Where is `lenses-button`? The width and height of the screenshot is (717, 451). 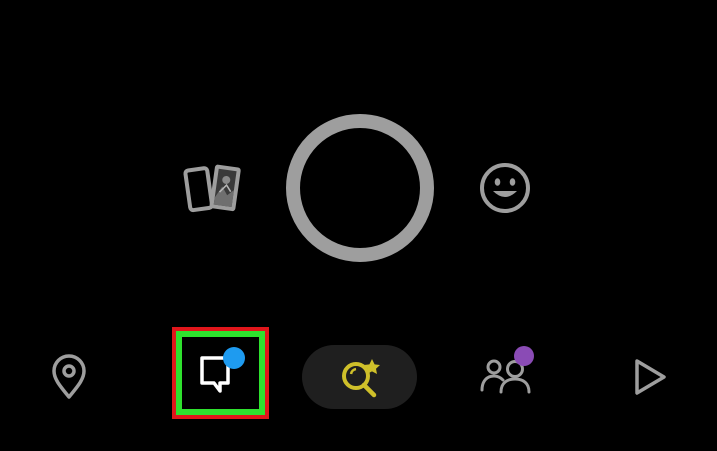
lenses-button is located at coordinates (505, 188).